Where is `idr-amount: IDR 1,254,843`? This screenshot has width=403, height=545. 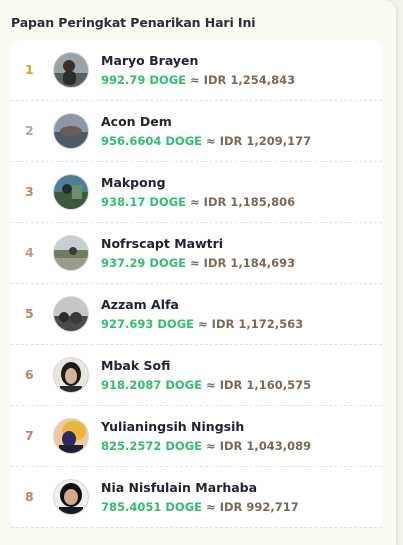
idr-amount: IDR 1,254,843 is located at coordinates (249, 80).